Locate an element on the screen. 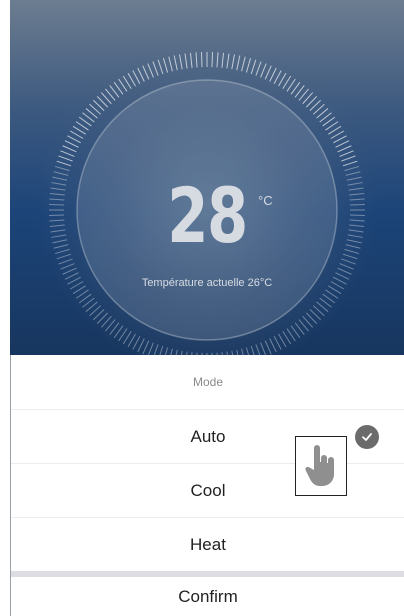 This screenshot has width=404, height=616. temperature-value: 28 is located at coordinates (207, 215).